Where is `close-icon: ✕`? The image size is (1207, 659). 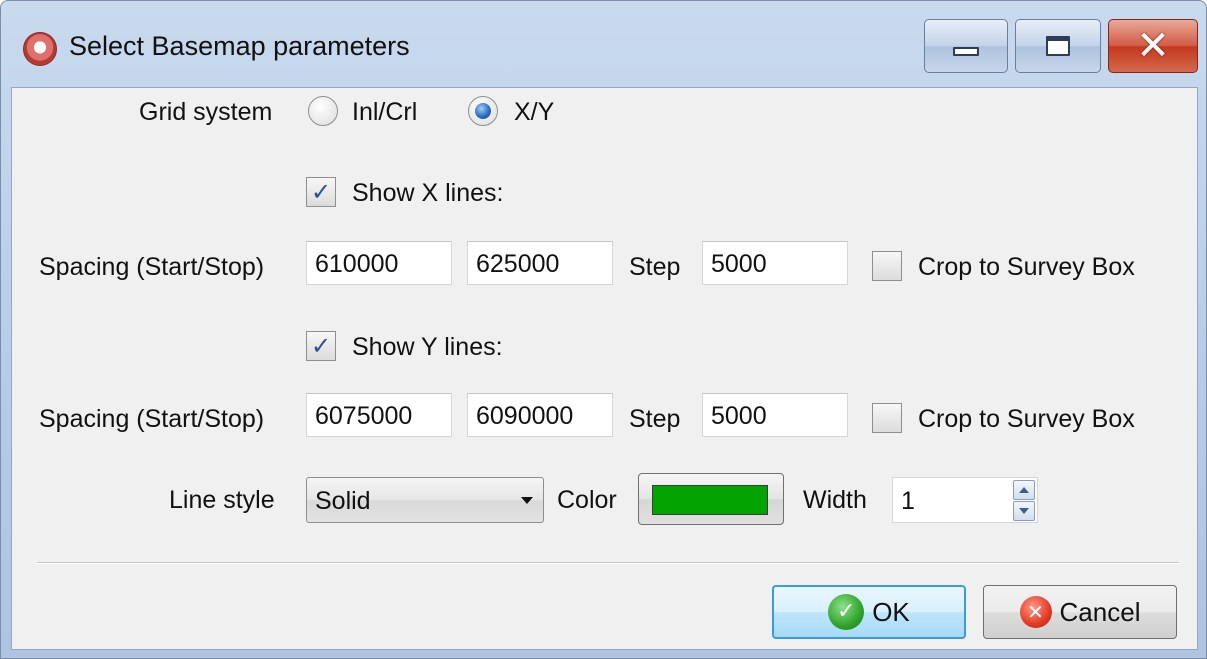 close-icon: ✕ is located at coordinates (1153, 46).